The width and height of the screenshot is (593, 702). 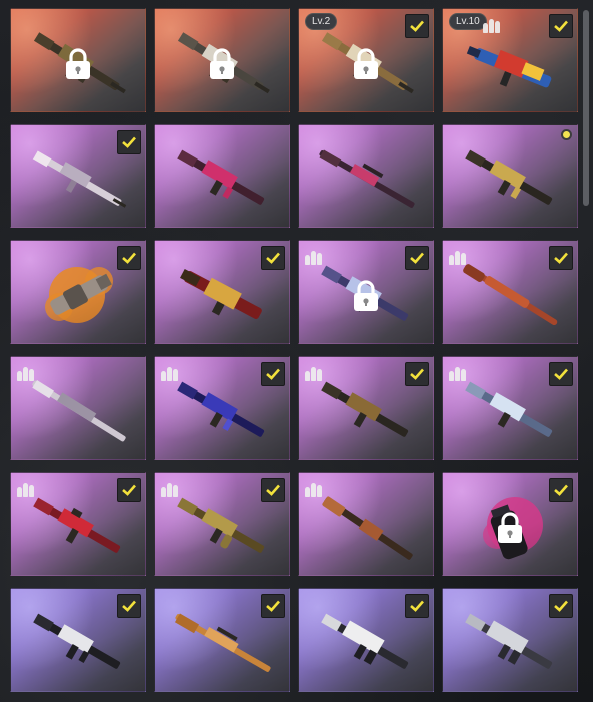 I want to click on skin-card-3: Lv.2, so click(x=366, y=60).